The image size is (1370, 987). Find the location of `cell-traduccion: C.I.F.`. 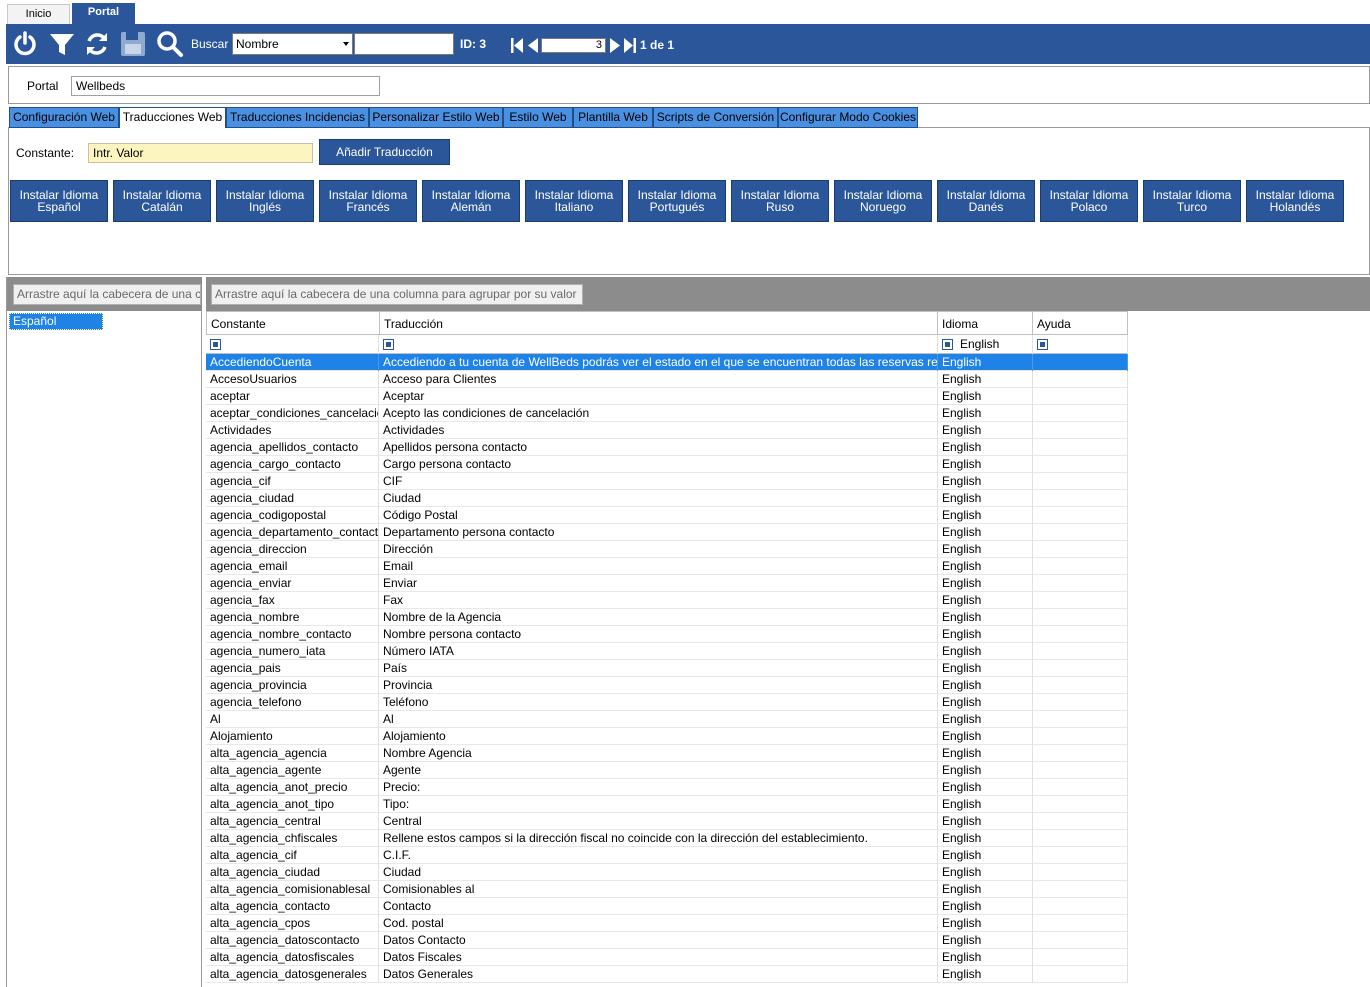

cell-traduccion: C.I.F. is located at coordinates (658, 855).